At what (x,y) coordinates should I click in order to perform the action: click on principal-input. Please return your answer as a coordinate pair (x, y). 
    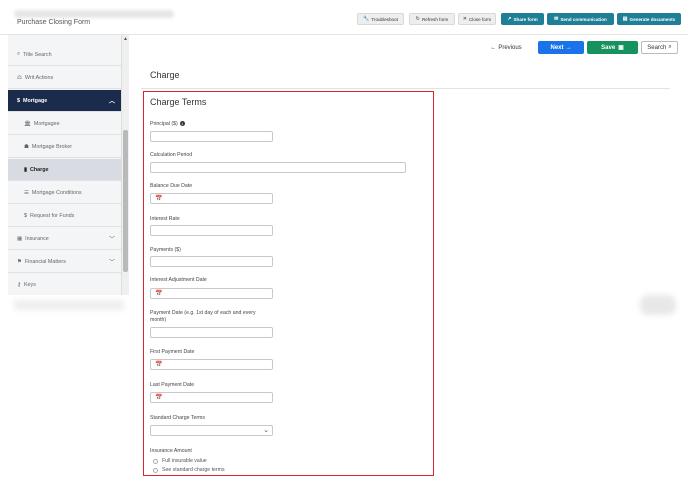
    Looking at the image, I should click on (211, 136).